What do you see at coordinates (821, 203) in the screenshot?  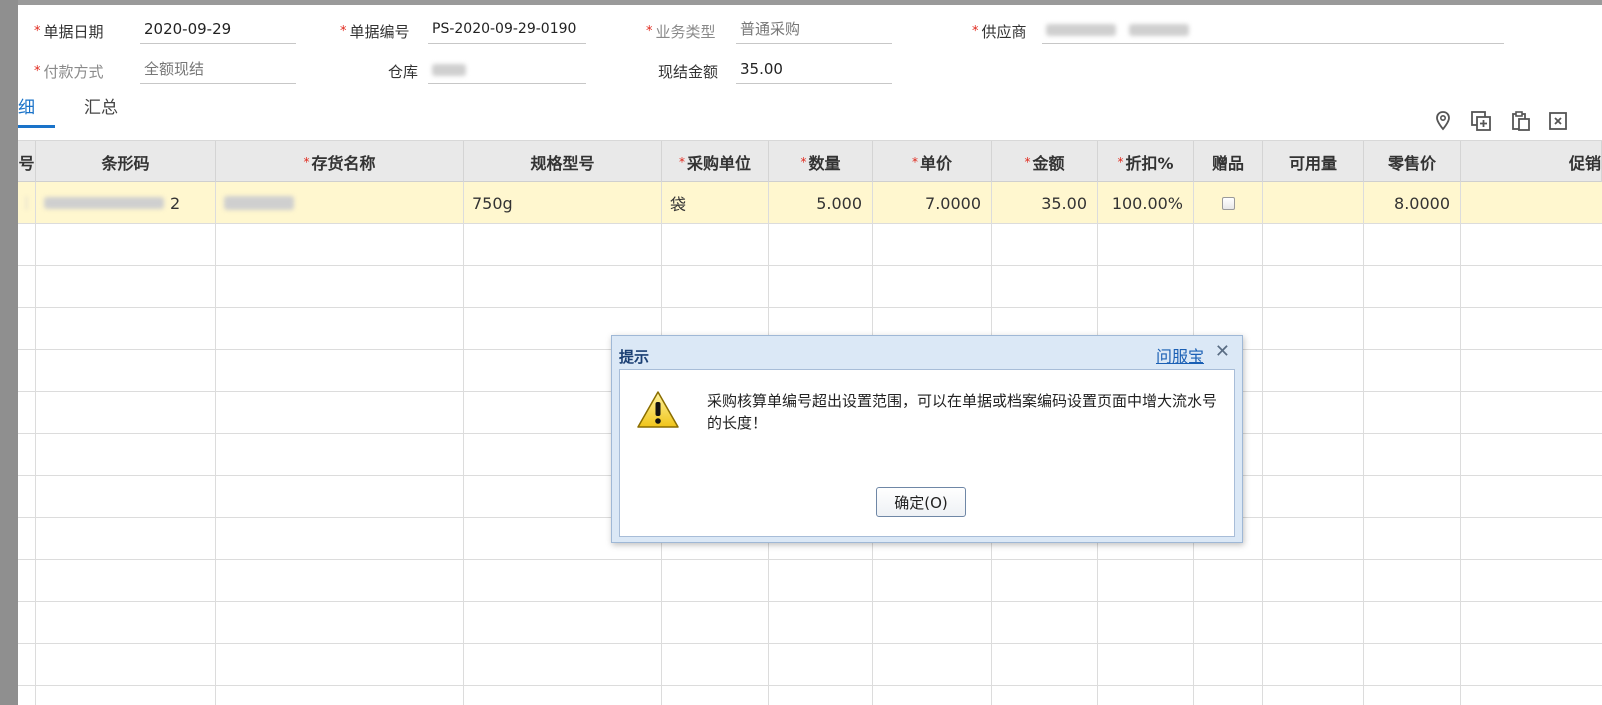 I see `cell-qty: 5.000` at bounding box center [821, 203].